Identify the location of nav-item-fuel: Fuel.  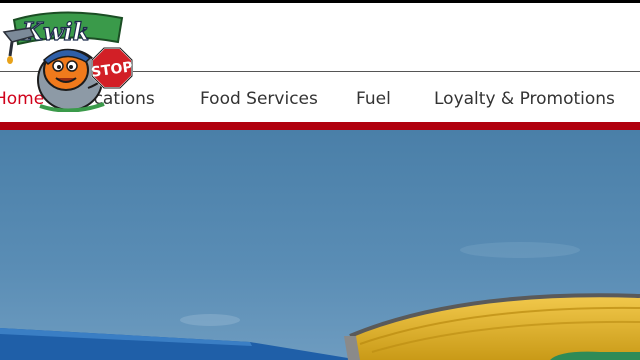
(373, 99).